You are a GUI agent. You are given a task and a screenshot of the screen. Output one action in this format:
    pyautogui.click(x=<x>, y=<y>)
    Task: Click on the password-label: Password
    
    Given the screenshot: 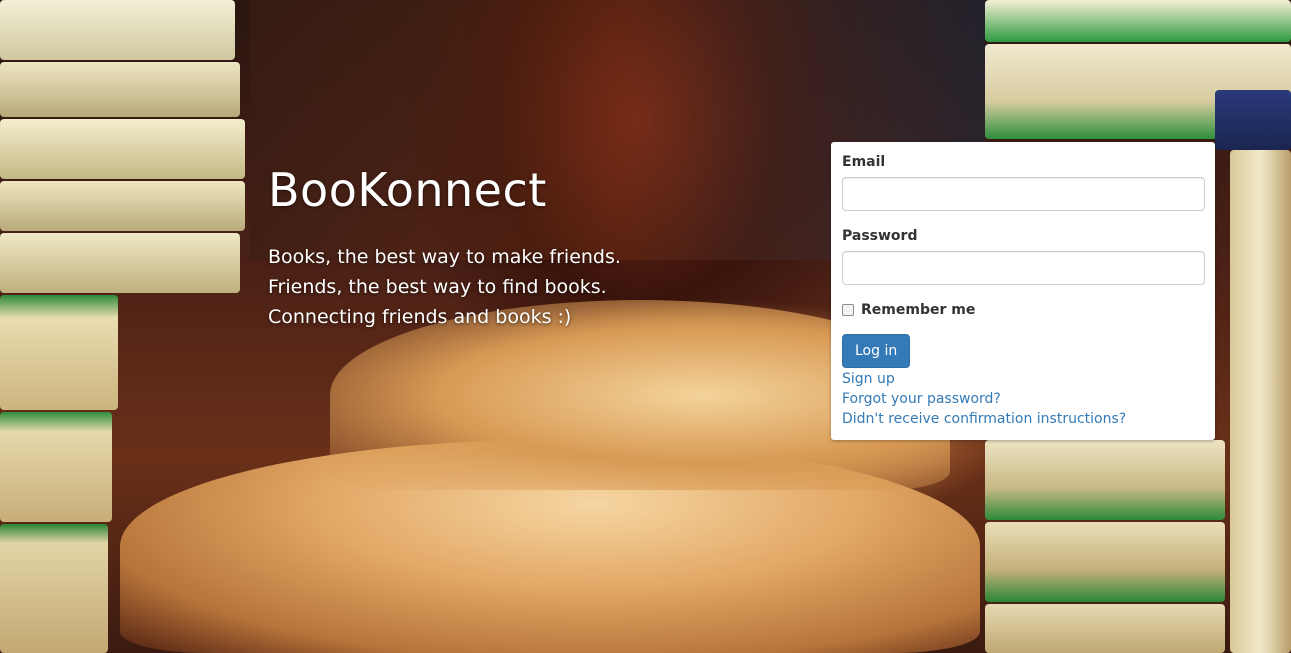 What is the action you would take?
    pyautogui.click(x=880, y=236)
    